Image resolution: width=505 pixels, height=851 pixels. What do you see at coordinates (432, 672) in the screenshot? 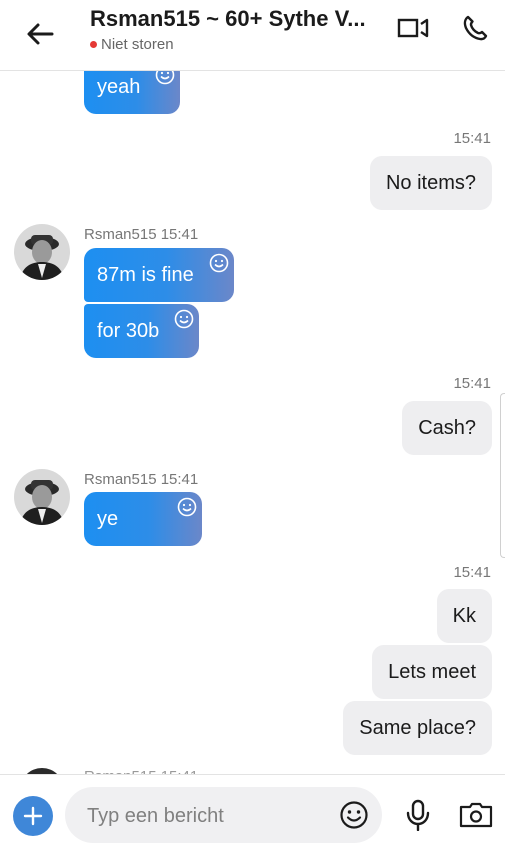
I see `outgoing-message: Lets meet` at bounding box center [432, 672].